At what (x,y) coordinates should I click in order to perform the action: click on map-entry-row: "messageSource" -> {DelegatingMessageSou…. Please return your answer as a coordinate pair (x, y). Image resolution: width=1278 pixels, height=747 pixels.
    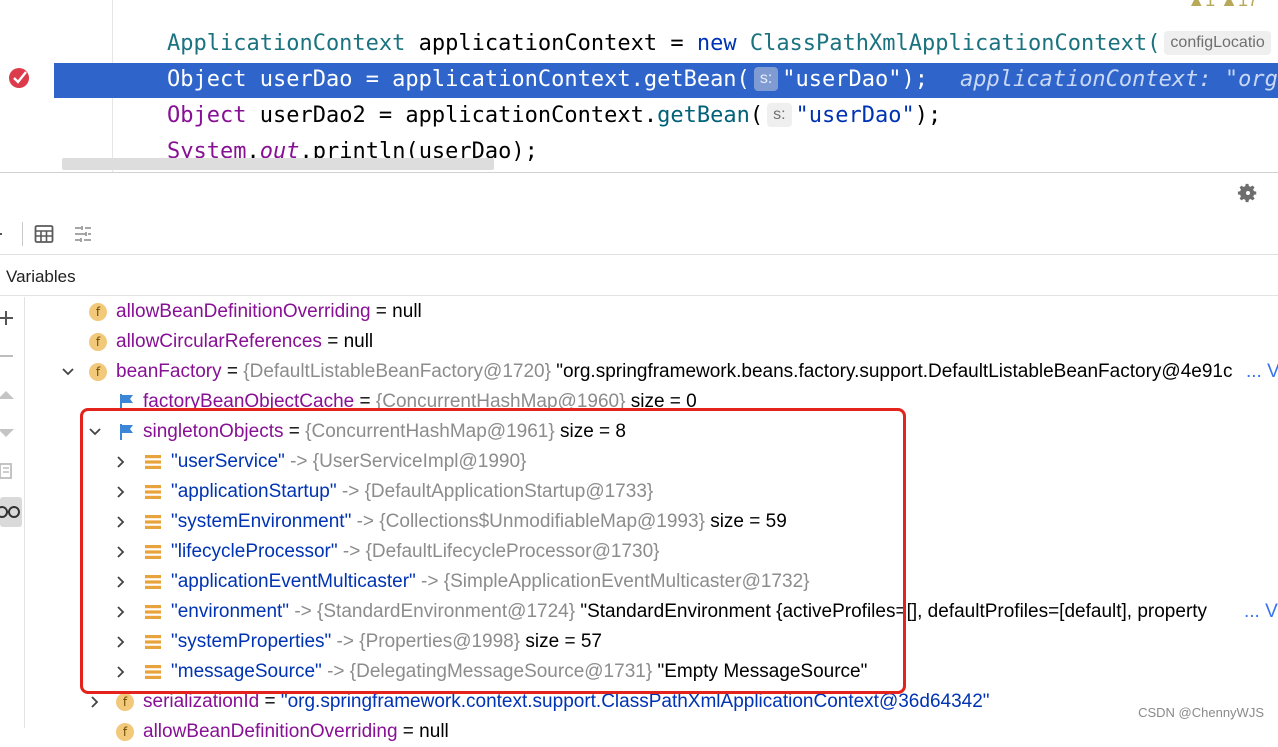
    Looking at the image, I should click on (639, 672).